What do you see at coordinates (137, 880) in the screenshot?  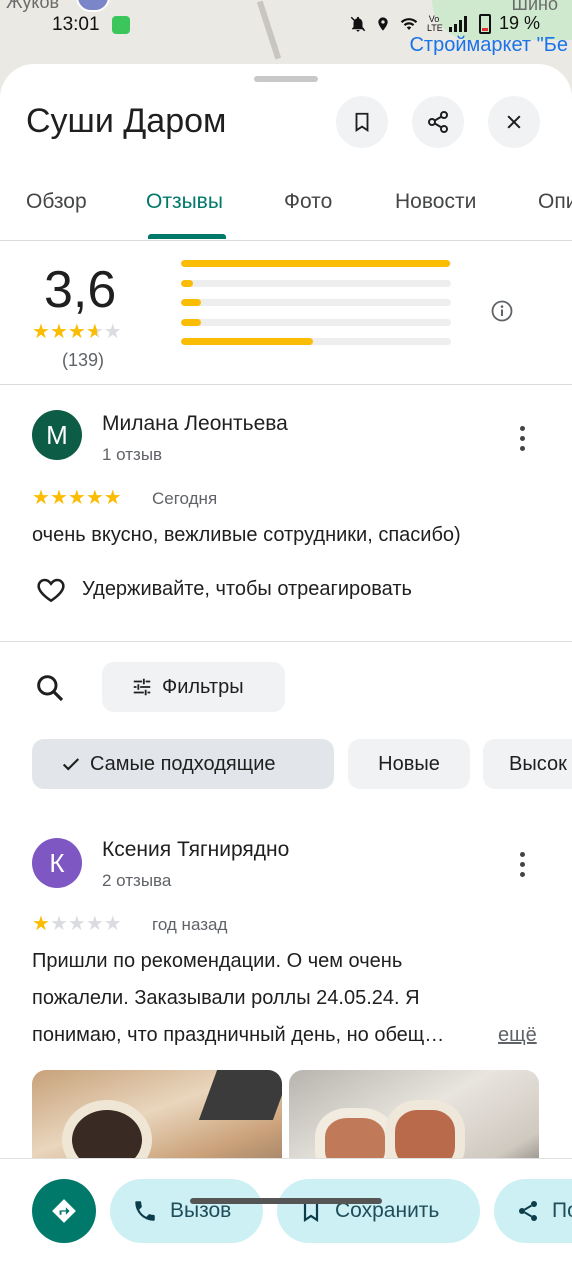 I see `reviewer-review-count: 2 отзыва` at bounding box center [137, 880].